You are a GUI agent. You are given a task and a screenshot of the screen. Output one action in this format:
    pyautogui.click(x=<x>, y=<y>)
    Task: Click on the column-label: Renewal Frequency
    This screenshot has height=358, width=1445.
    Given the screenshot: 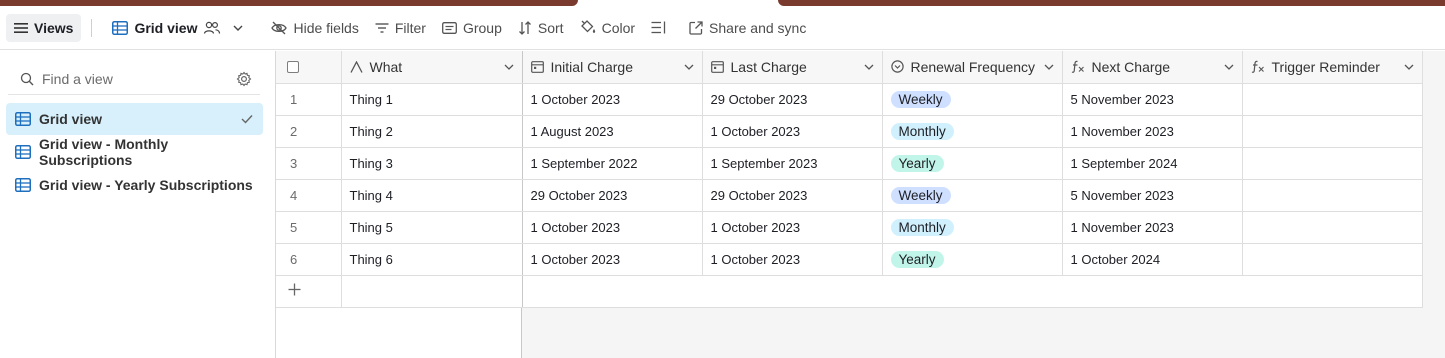 What is the action you would take?
    pyautogui.click(x=973, y=66)
    